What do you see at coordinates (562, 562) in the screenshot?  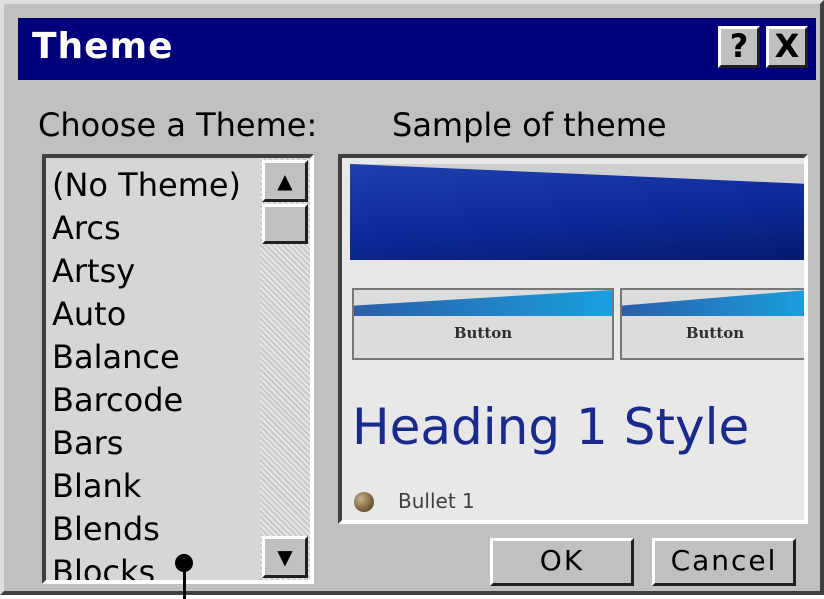 I see `ok-button: OK` at bounding box center [562, 562].